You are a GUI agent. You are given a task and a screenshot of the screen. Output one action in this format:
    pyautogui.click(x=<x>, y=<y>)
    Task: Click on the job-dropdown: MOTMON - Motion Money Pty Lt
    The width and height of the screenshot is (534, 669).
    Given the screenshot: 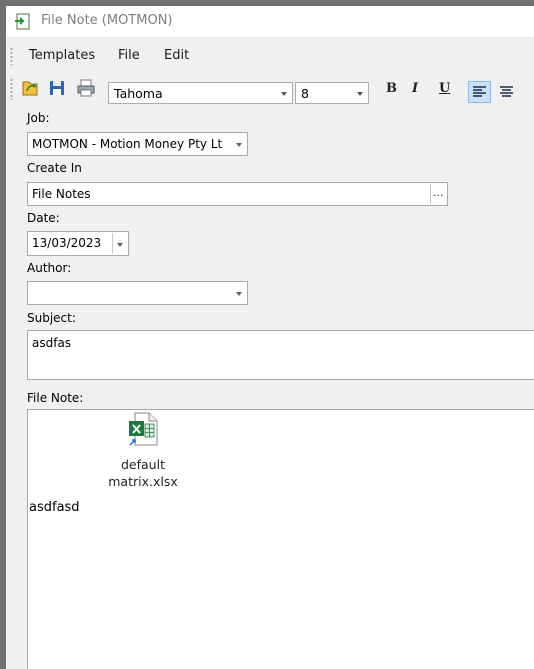 What is the action you would take?
    pyautogui.click(x=137, y=144)
    